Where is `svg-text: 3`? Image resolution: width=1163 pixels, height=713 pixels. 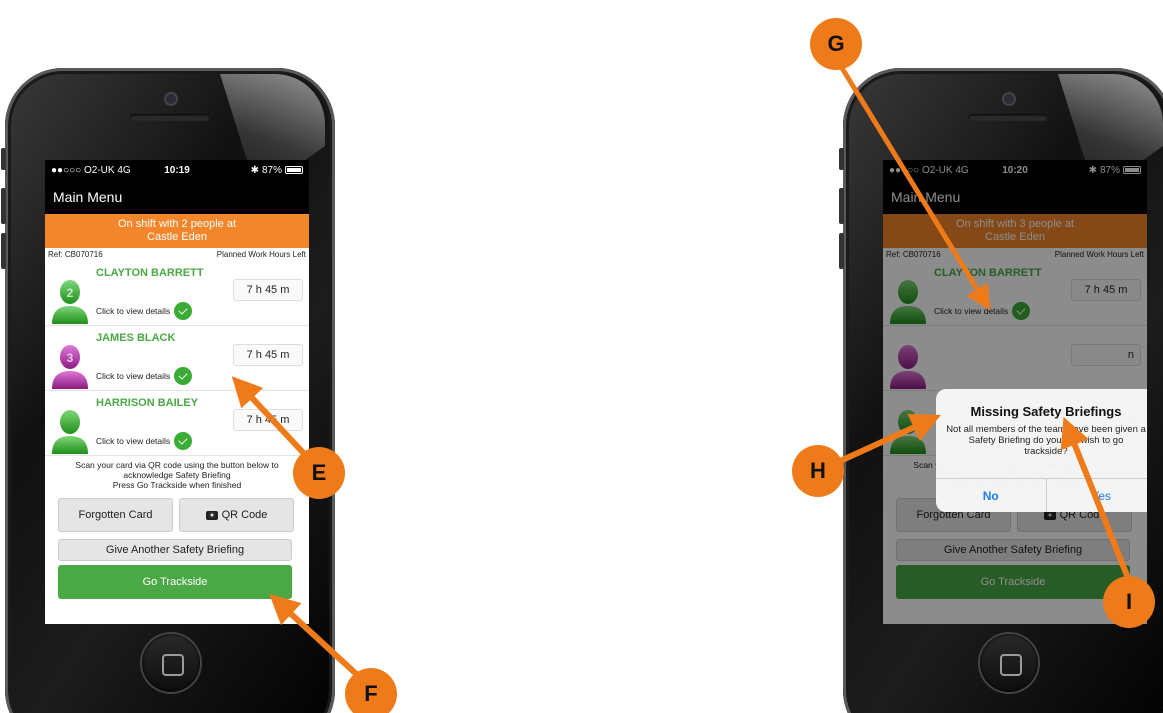 svg-text: 3 is located at coordinates (70, 358).